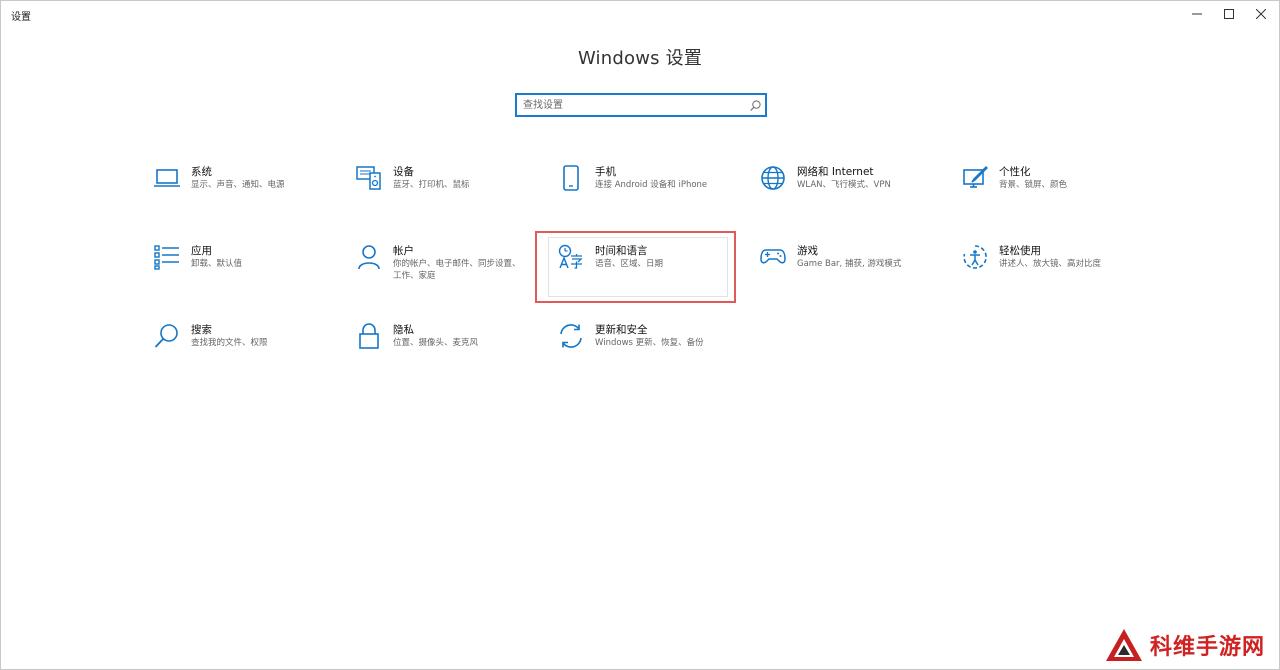  Describe the element at coordinates (229, 343) in the screenshot. I see `tile-description: 查找我的文件、权限` at that location.